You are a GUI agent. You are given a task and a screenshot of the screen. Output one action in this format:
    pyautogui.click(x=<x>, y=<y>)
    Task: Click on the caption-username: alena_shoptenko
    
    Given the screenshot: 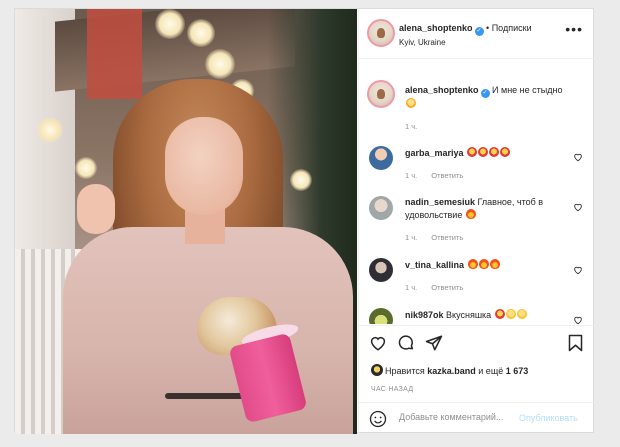 What is the action you would take?
    pyautogui.click(x=442, y=90)
    